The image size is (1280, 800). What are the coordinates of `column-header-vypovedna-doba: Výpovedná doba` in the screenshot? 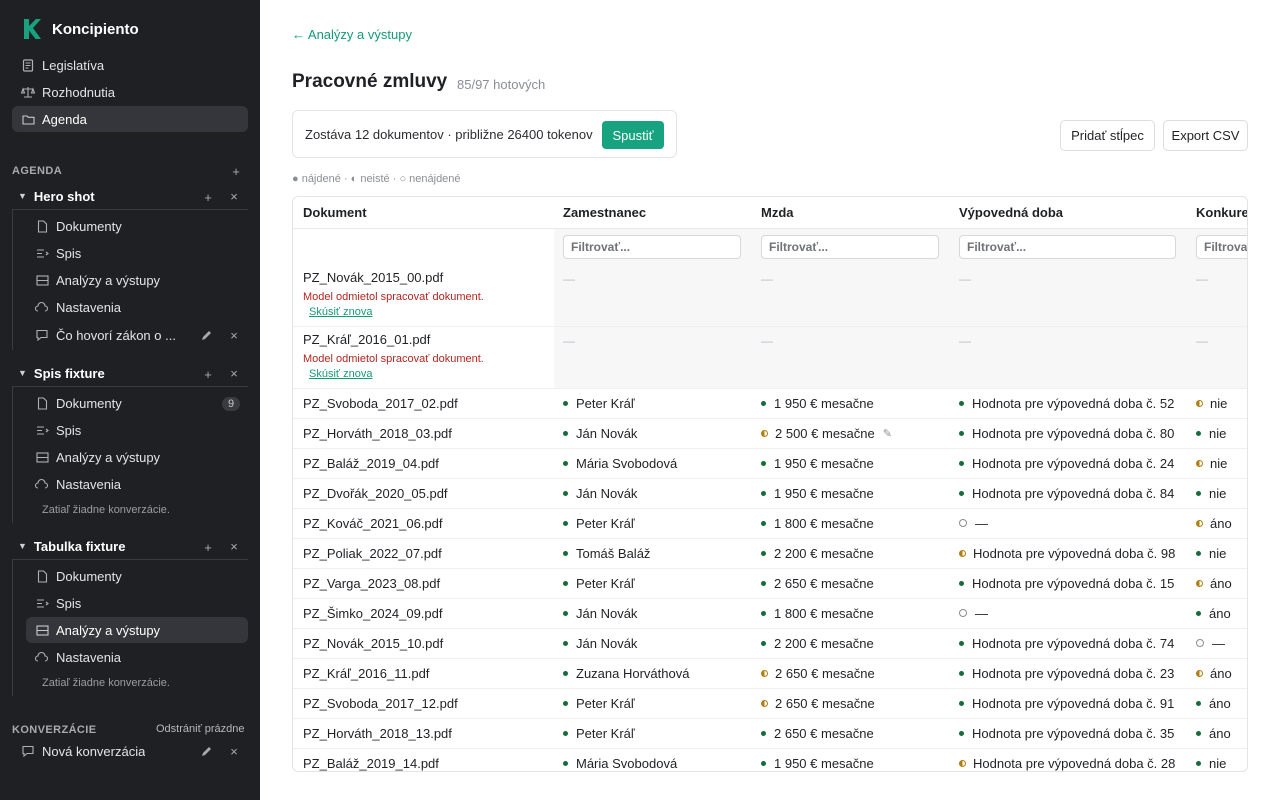 It's located at (1011, 212).